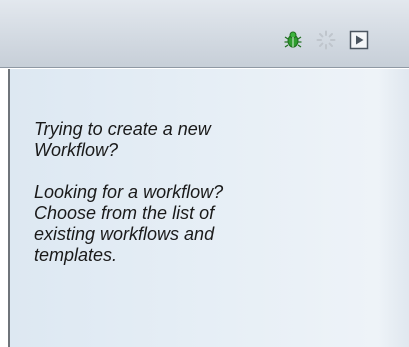  What do you see at coordinates (293, 40) in the screenshot?
I see `bug-icon` at bounding box center [293, 40].